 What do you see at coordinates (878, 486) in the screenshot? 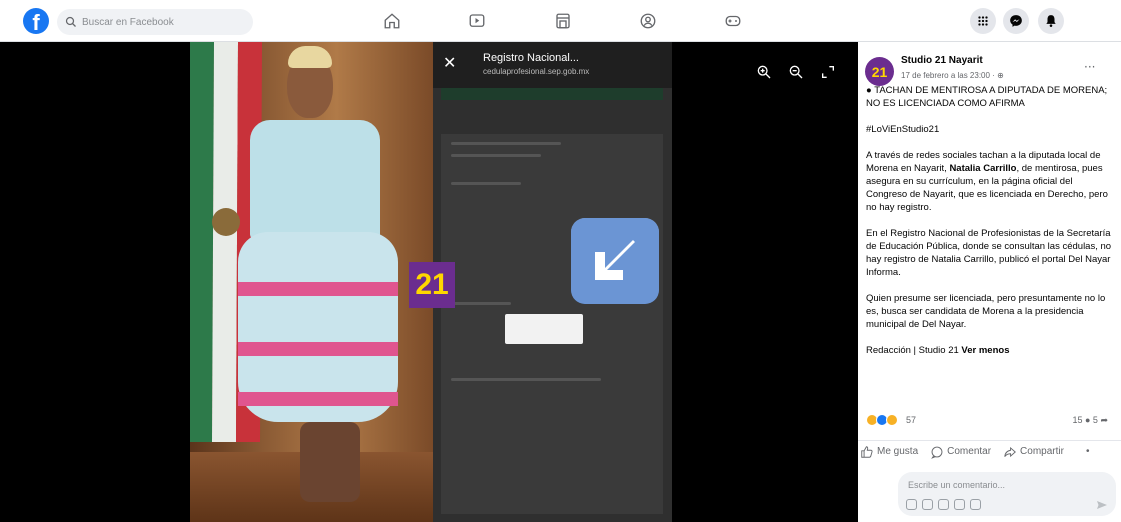
I see `current-user-avatar` at bounding box center [878, 486].